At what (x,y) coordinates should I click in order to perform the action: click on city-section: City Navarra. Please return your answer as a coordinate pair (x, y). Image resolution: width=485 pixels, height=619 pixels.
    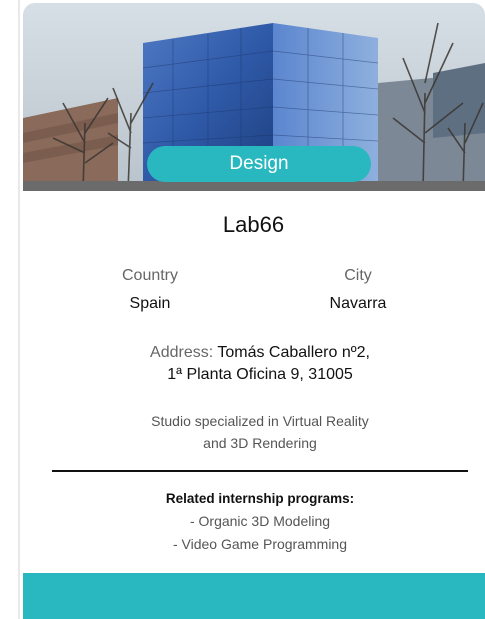
    Looking at the image, I should click on (358, 290).